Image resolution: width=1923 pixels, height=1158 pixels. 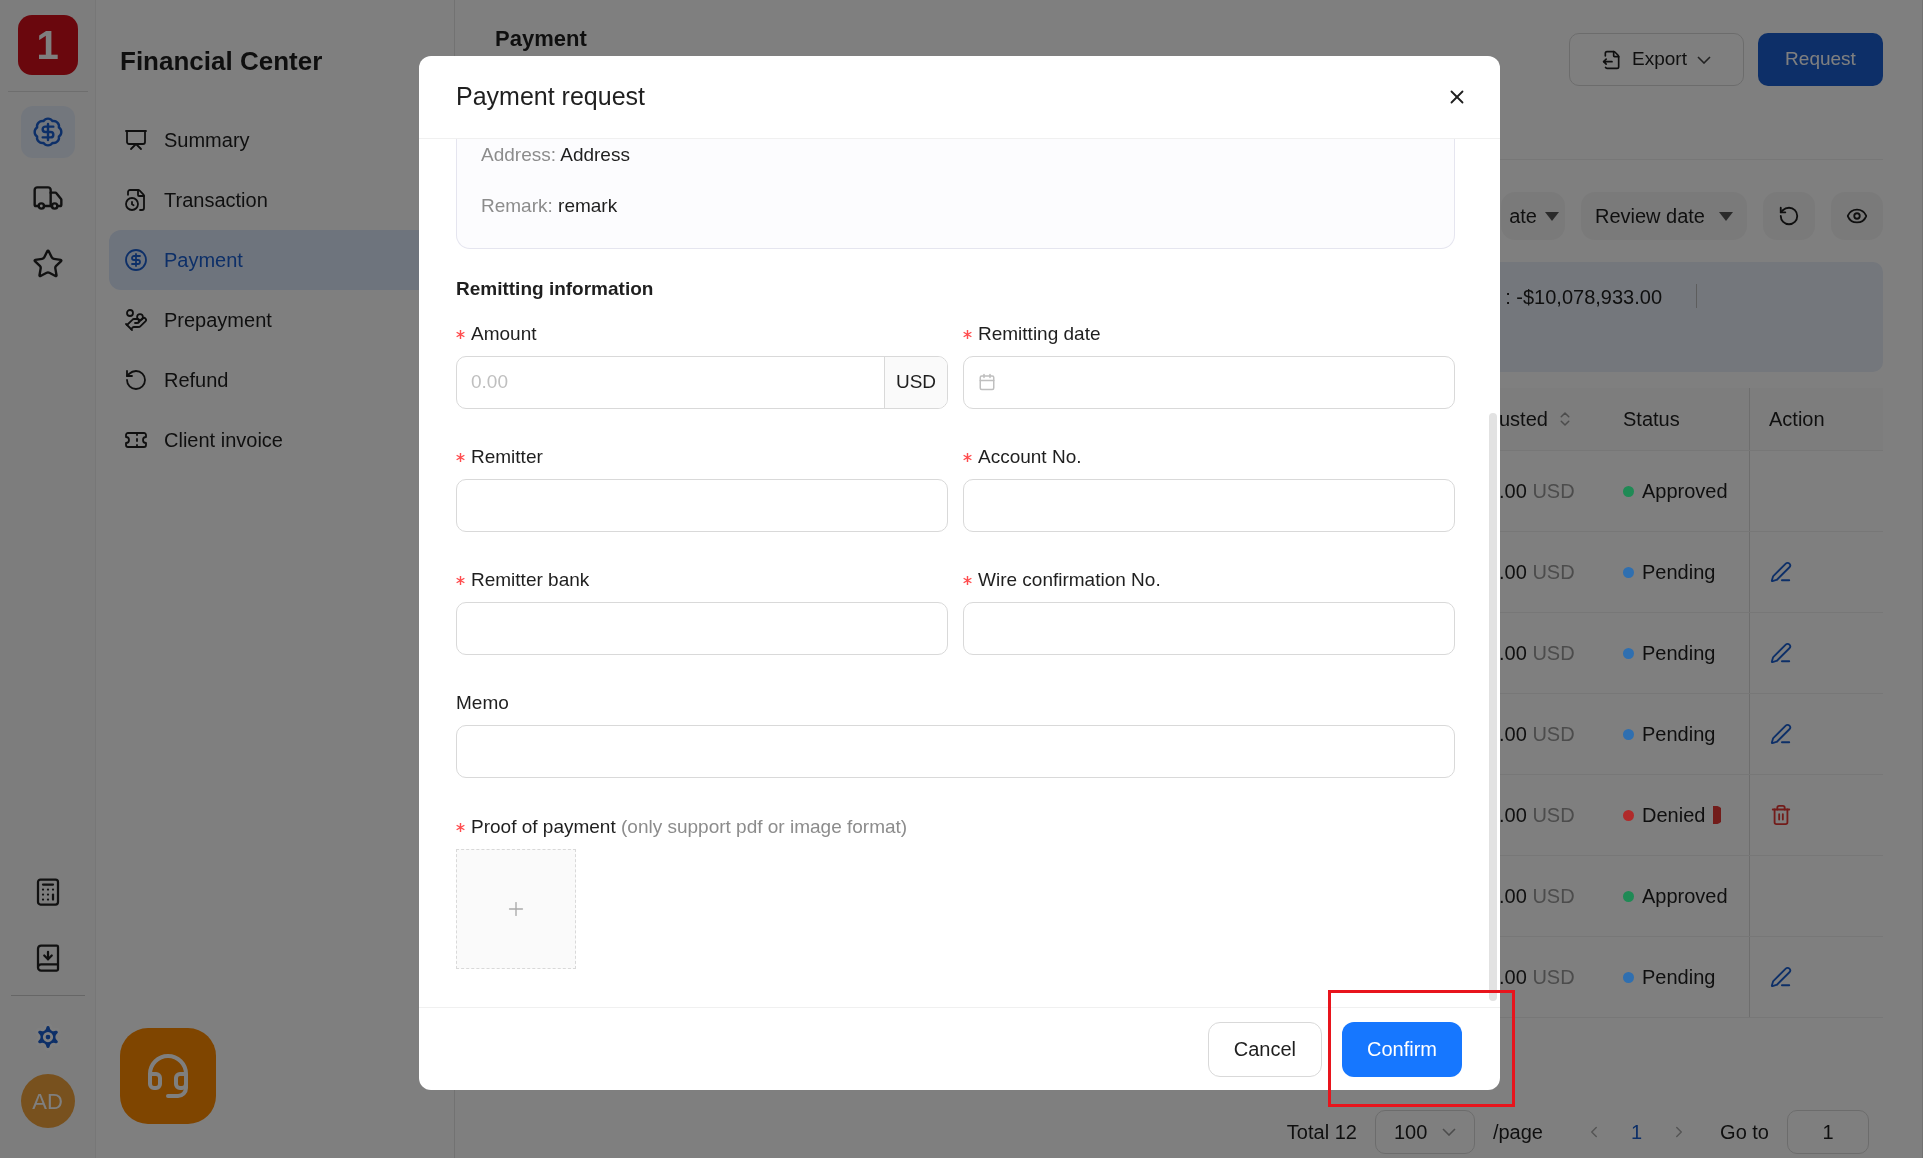 What do you see at coordinates (136, 260) in the screenshot?
I see `dollar-circle-icon` at bounding box center [136, 260].